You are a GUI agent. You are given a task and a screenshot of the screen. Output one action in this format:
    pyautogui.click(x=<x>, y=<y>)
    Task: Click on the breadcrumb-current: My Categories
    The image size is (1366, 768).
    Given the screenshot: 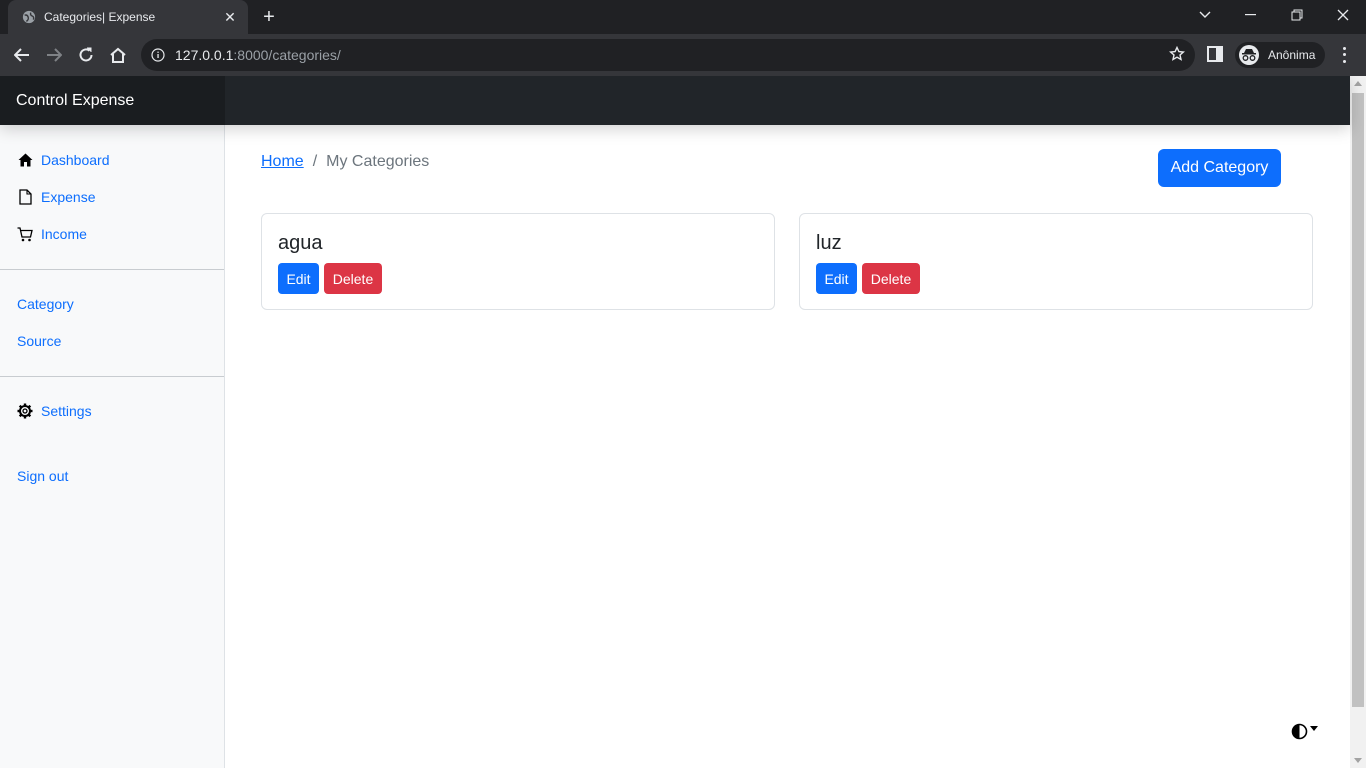 What is the action you would take?
    pyautogui.click(x=378, y=161)
    